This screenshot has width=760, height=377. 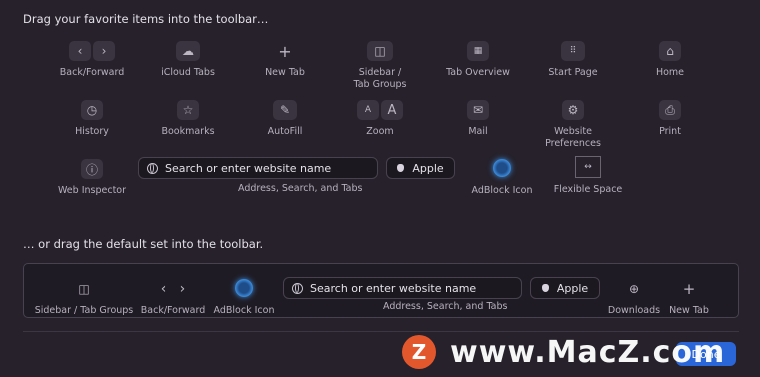 I want to click on address-placeholder: Search or enter website name, so click(x=248, y=168).